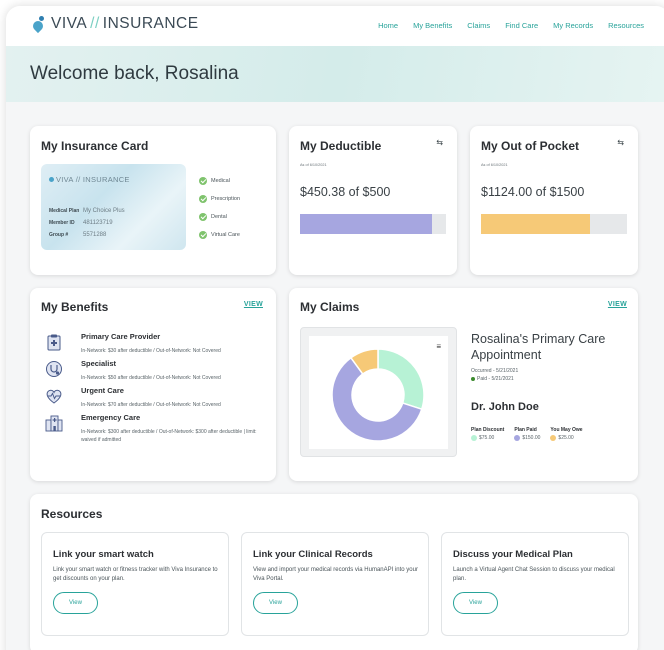 The width and height of the screenshot is (664, 650). Describe the element at coordinates (494, 165) in the screenshot. I see `out-of-pocket-as-of: As of 6/10/2021` at that location.